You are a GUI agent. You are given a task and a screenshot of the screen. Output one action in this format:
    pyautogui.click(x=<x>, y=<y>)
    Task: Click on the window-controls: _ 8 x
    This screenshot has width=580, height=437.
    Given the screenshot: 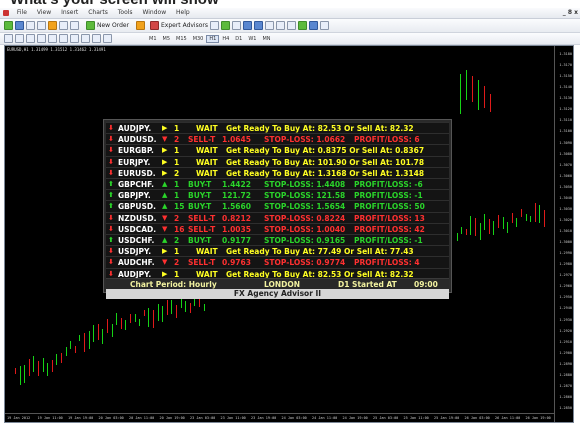 What is the action you would take?
    pyautogui.click(x=570, y=12)
    